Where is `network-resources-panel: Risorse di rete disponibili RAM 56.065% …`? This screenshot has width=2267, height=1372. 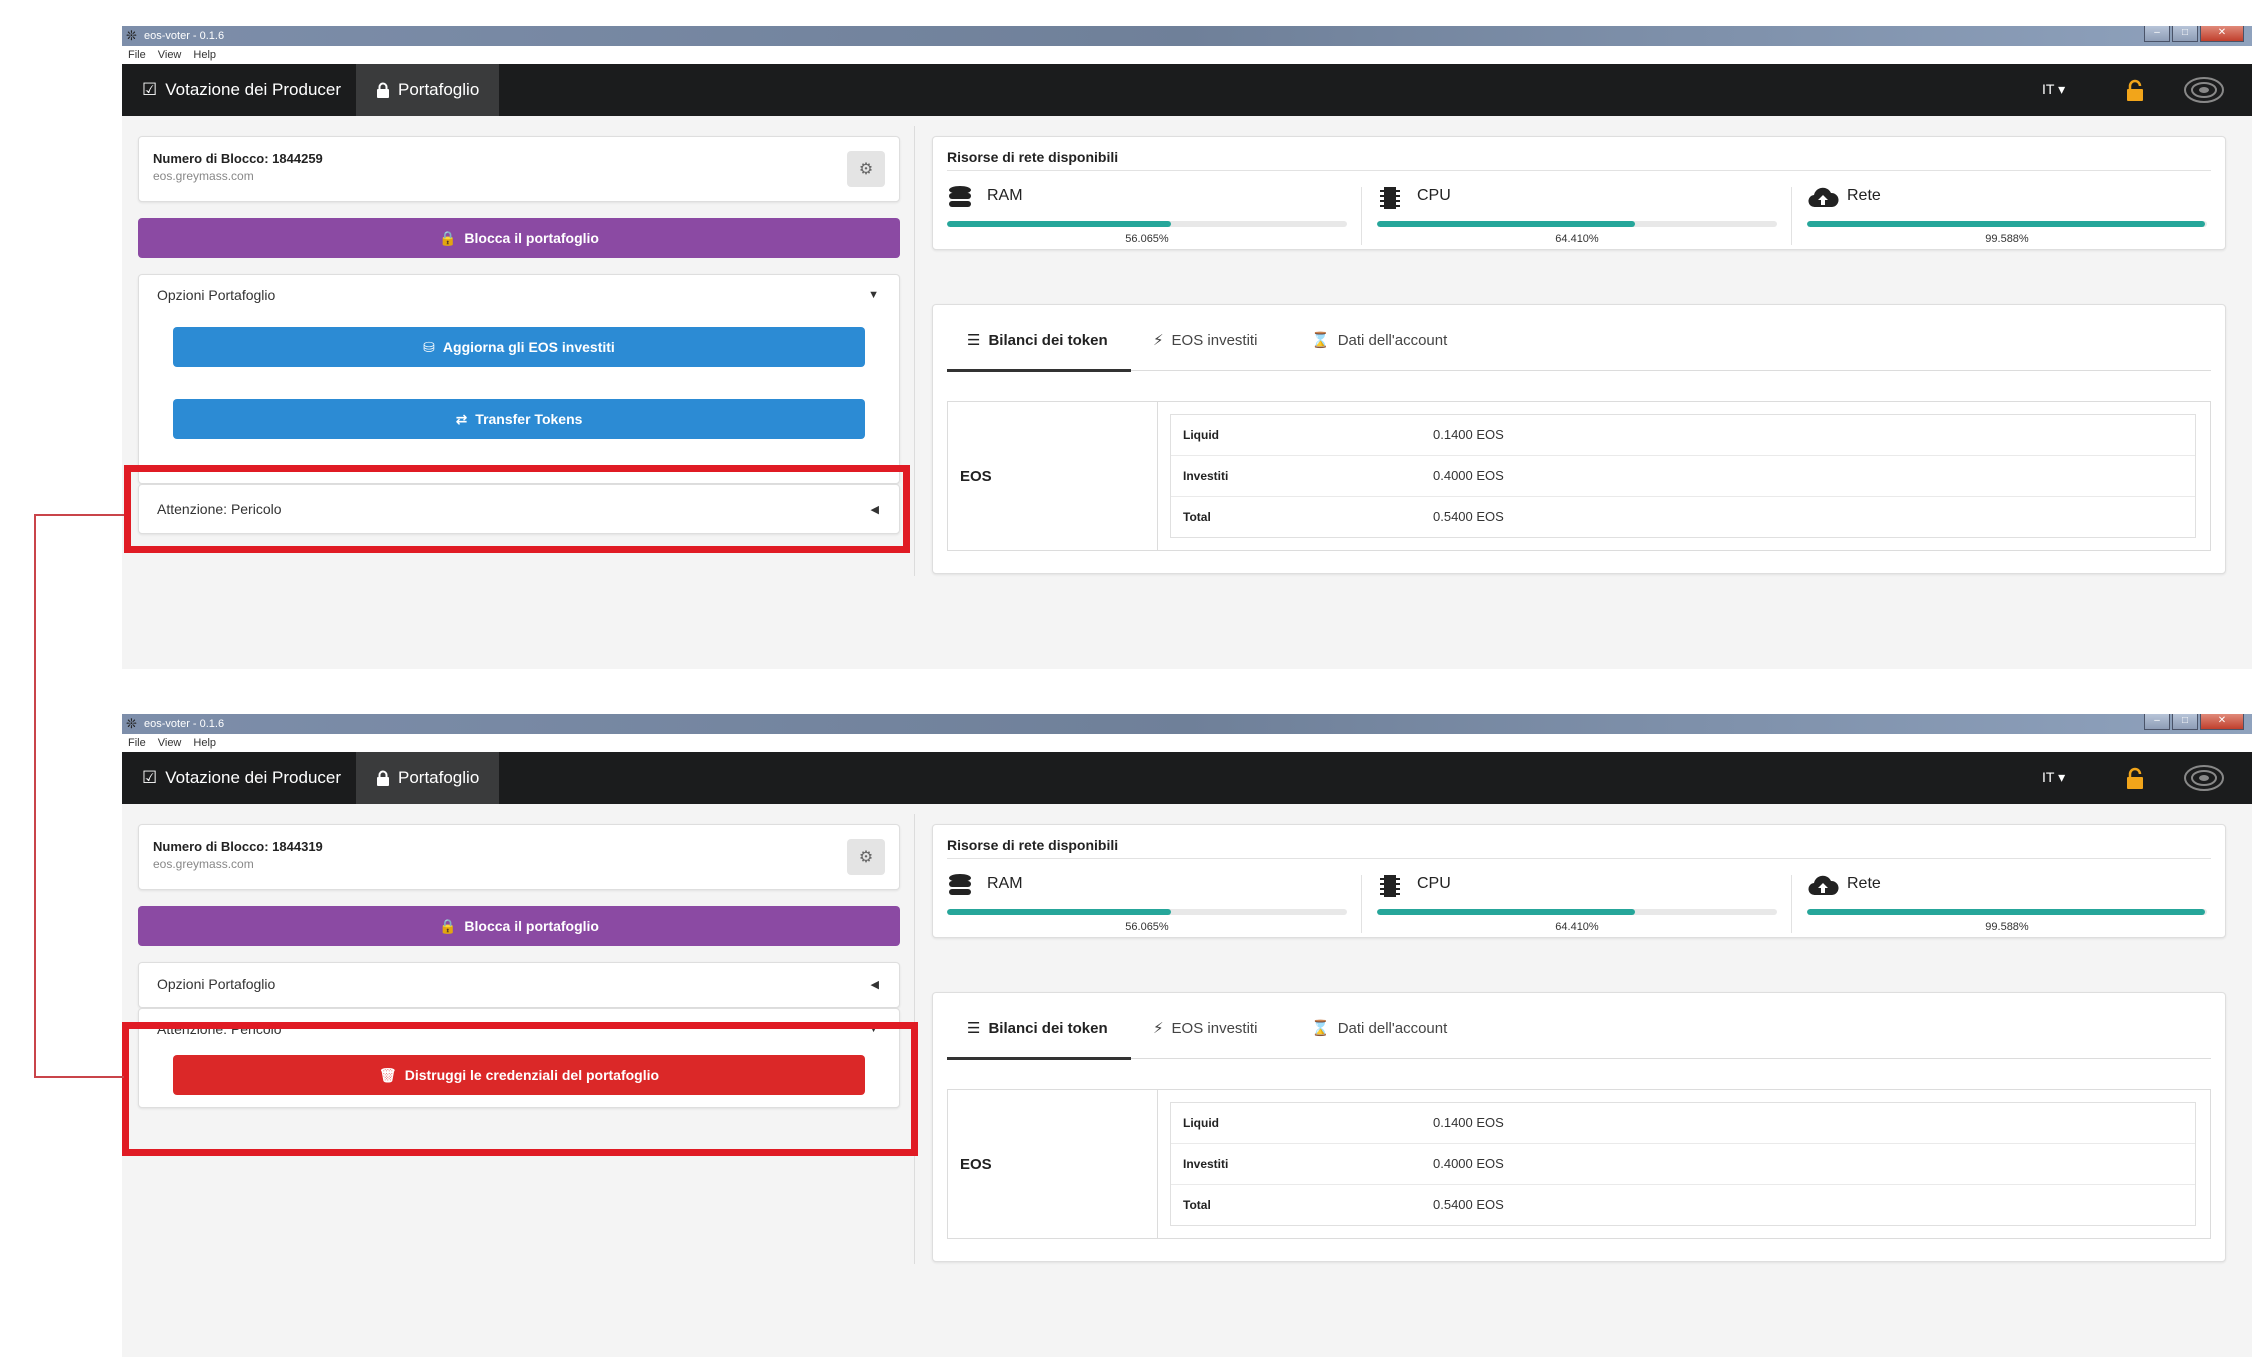 network-resources-panel: Risorse di rete disponibili RAM 56.065% … is located at coordinates (1579, 881).